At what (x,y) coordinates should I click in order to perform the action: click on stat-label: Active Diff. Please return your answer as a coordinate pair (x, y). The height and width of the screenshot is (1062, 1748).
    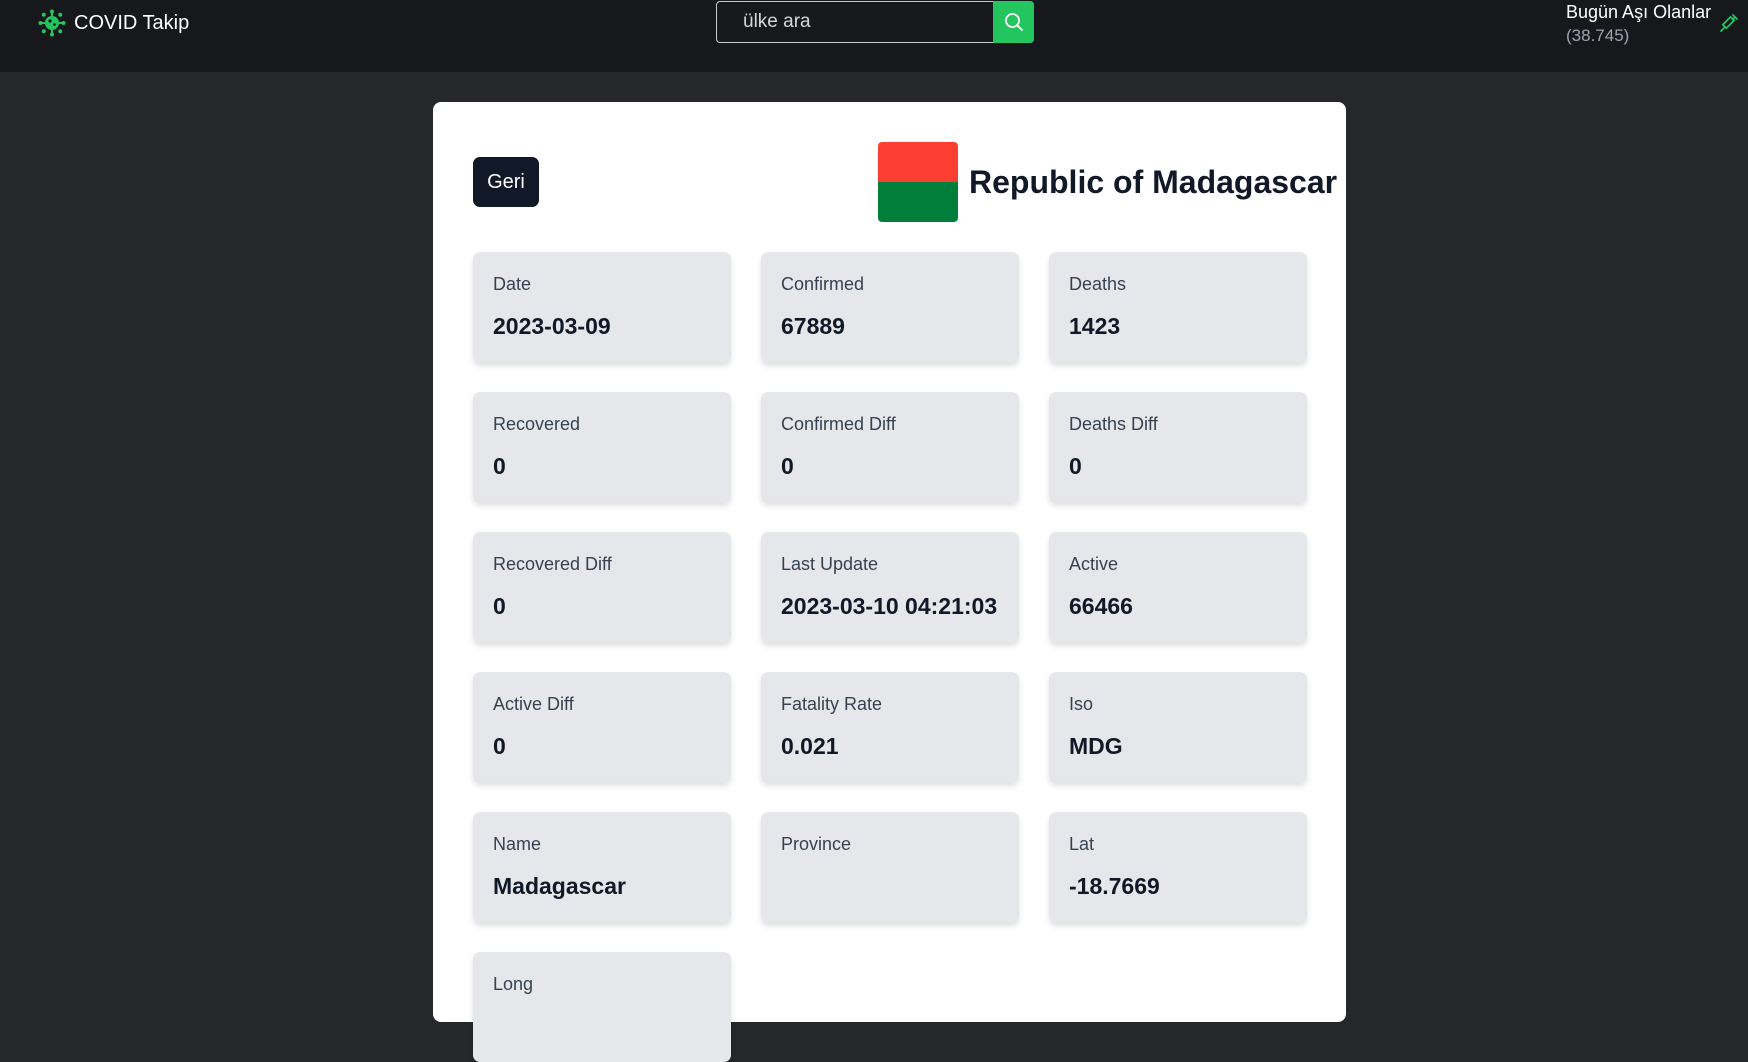
    Looking at the image, I should click on (533, 704).